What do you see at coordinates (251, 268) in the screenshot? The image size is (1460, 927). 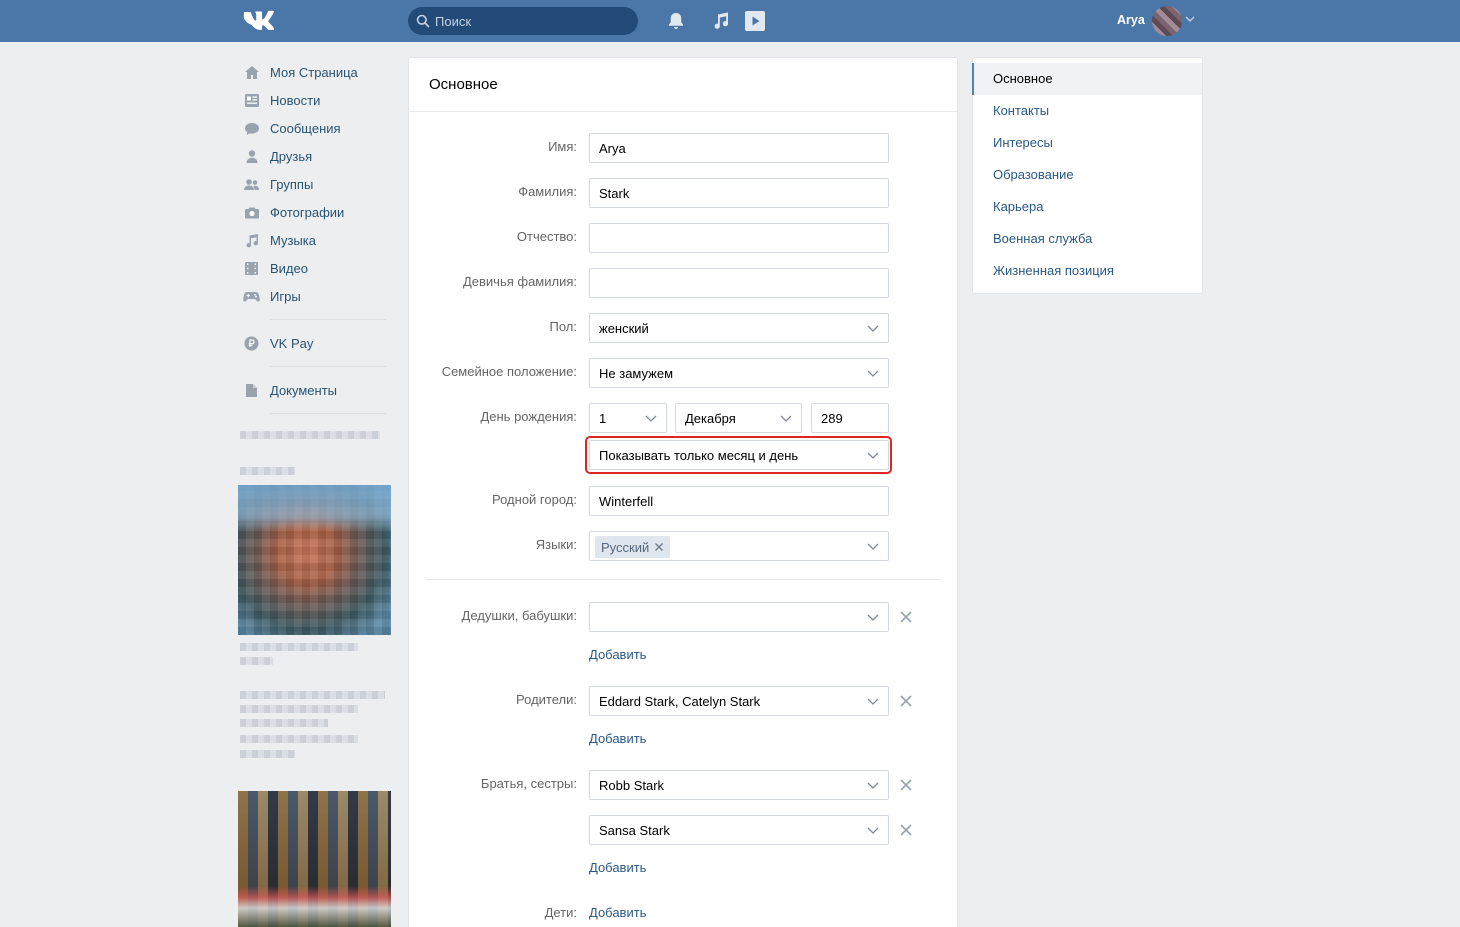 I see `video-icon` at bounding box center [251, 268].